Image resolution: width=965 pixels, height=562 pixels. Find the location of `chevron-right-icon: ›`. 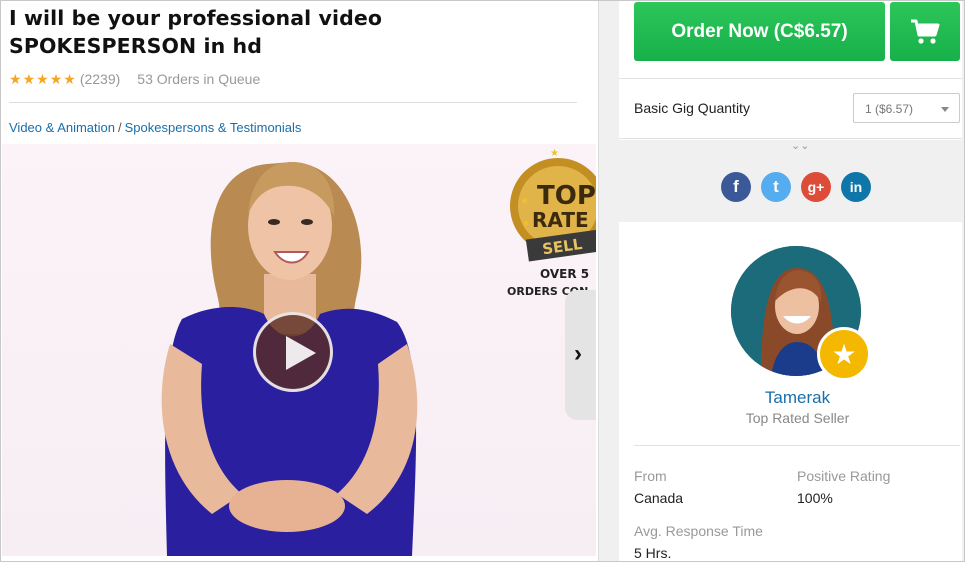

chevron-right-icon: › is located at coordinates (578, 353).